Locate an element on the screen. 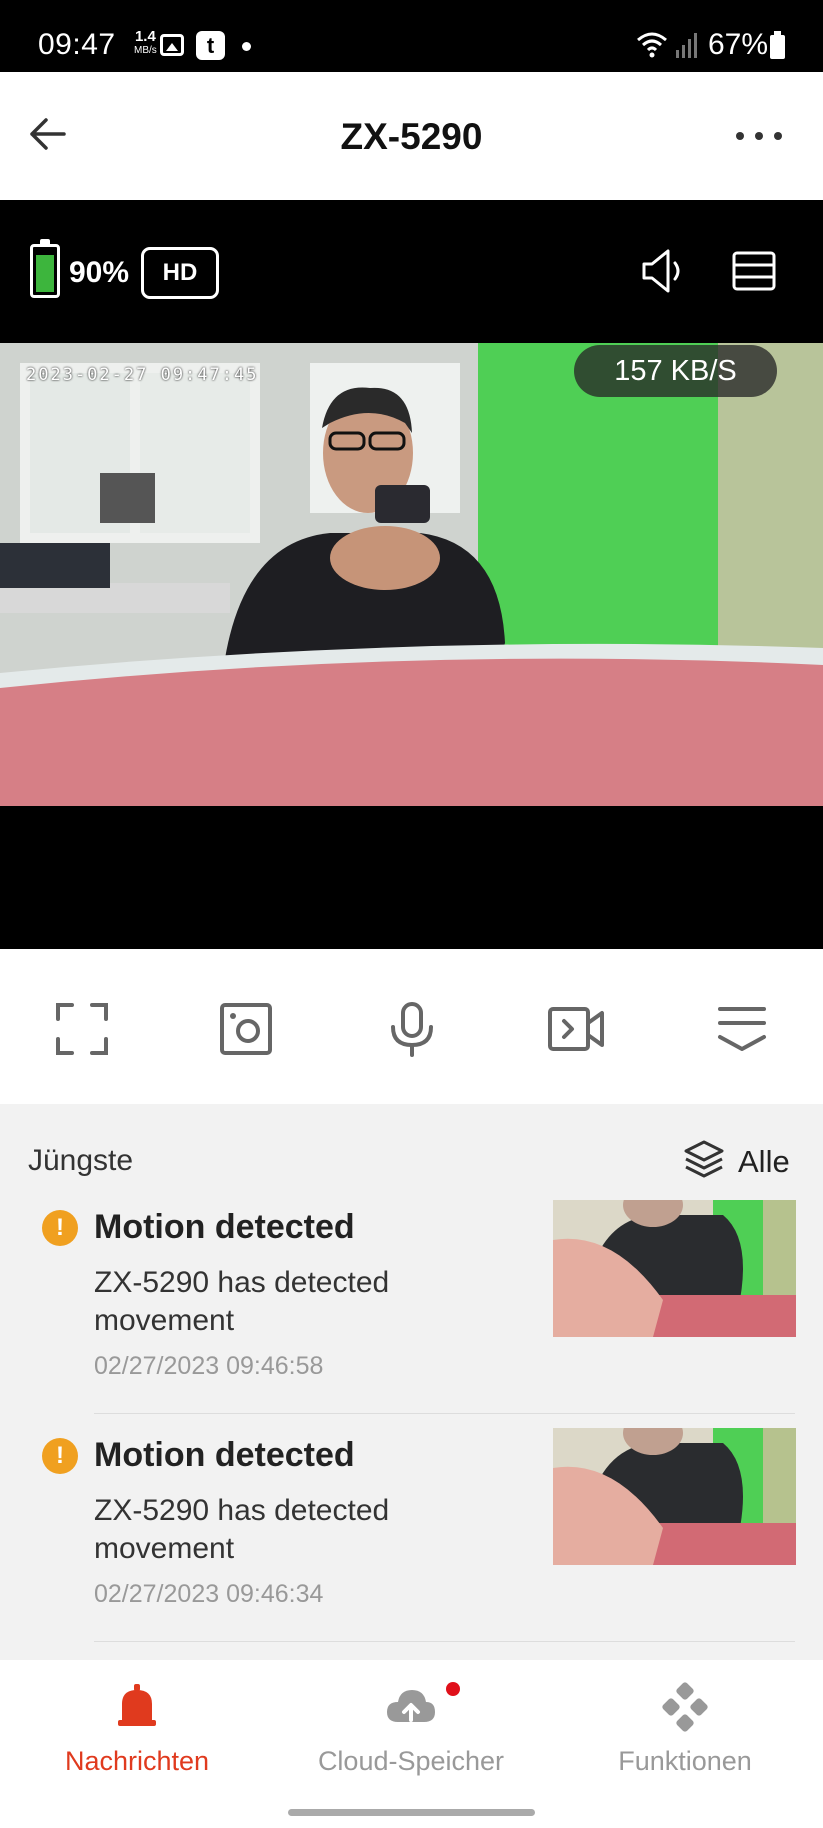  network-speed: 1.4 MB/s is located at coordinates (145, 43).